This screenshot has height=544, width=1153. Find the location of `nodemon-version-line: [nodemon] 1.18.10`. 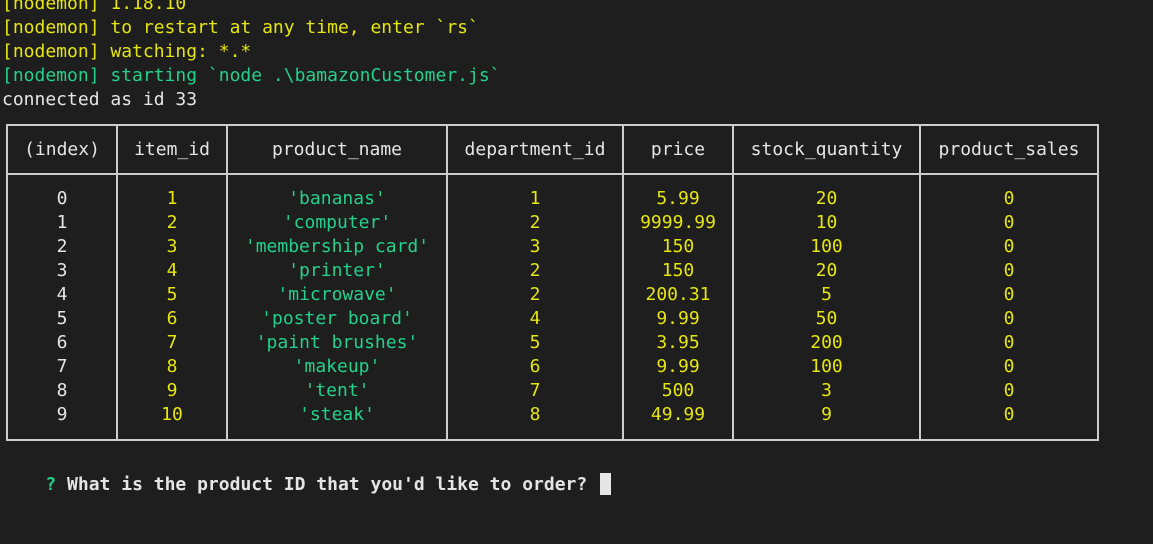

nodemon-version-line: [nodemon] 1.18.10 is located at coordinates (94, 7).